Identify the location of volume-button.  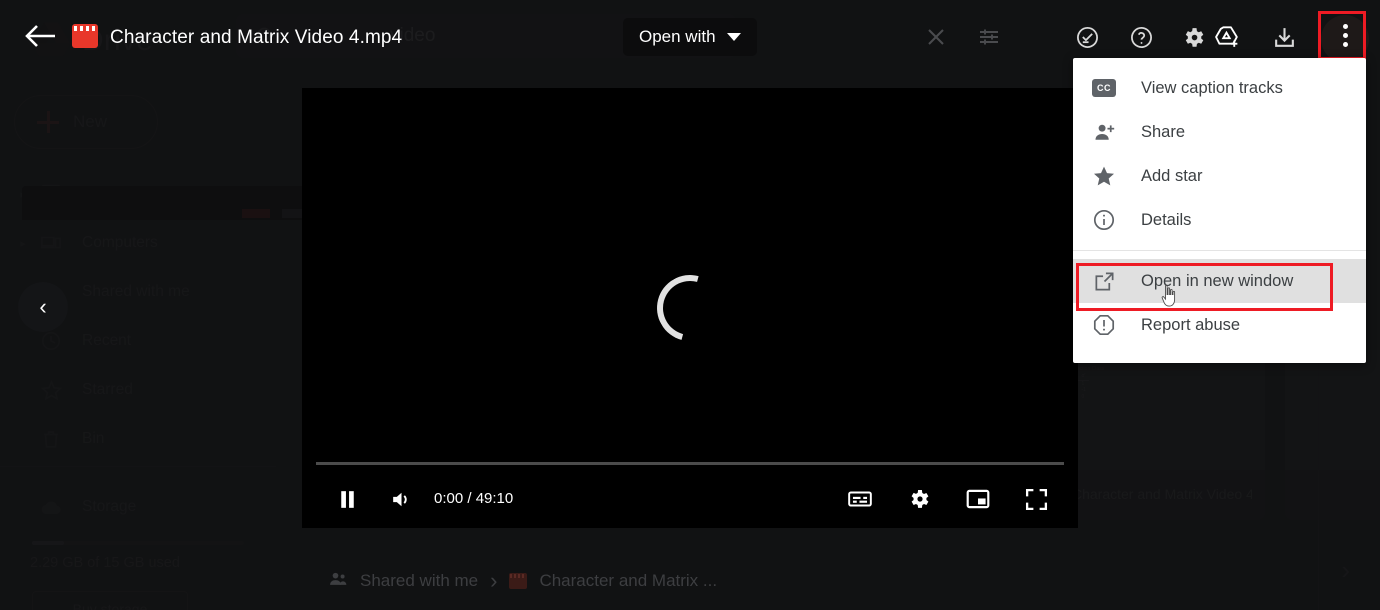
(401, 499).